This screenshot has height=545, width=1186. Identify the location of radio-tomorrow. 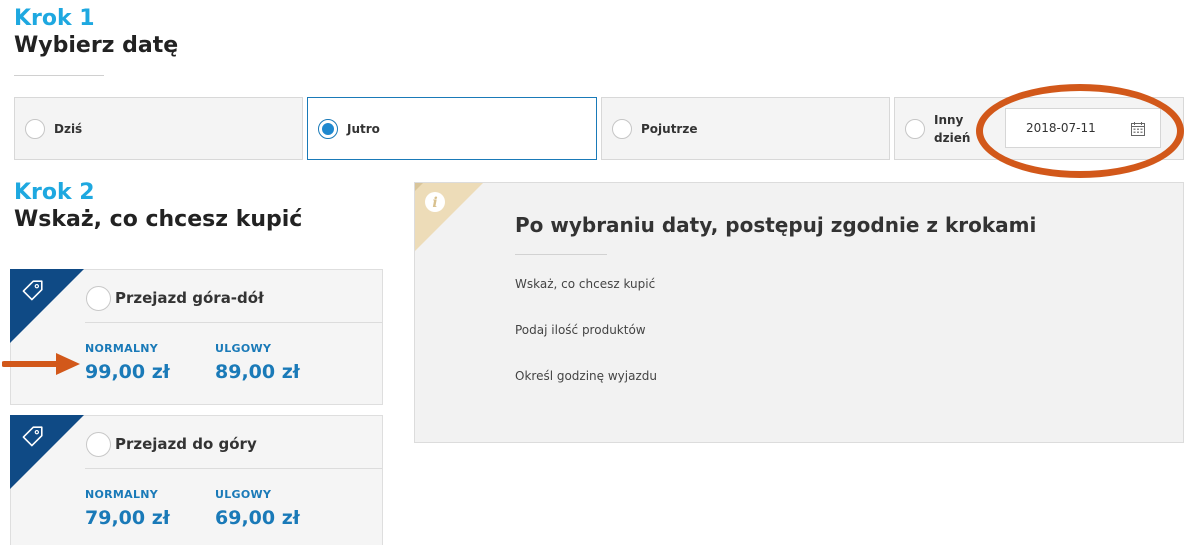
(328, 128).